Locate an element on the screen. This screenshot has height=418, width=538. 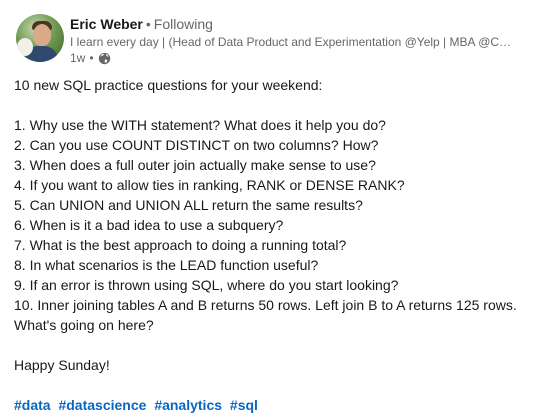
author-name-line: Eric Weber • Following is located at coordinates (295, 24).